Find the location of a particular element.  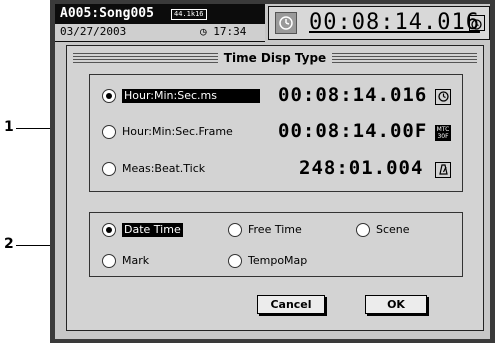

option-label-meas-beat-tick: Meas:Beat.Tick is located at coordinates (163, 169).